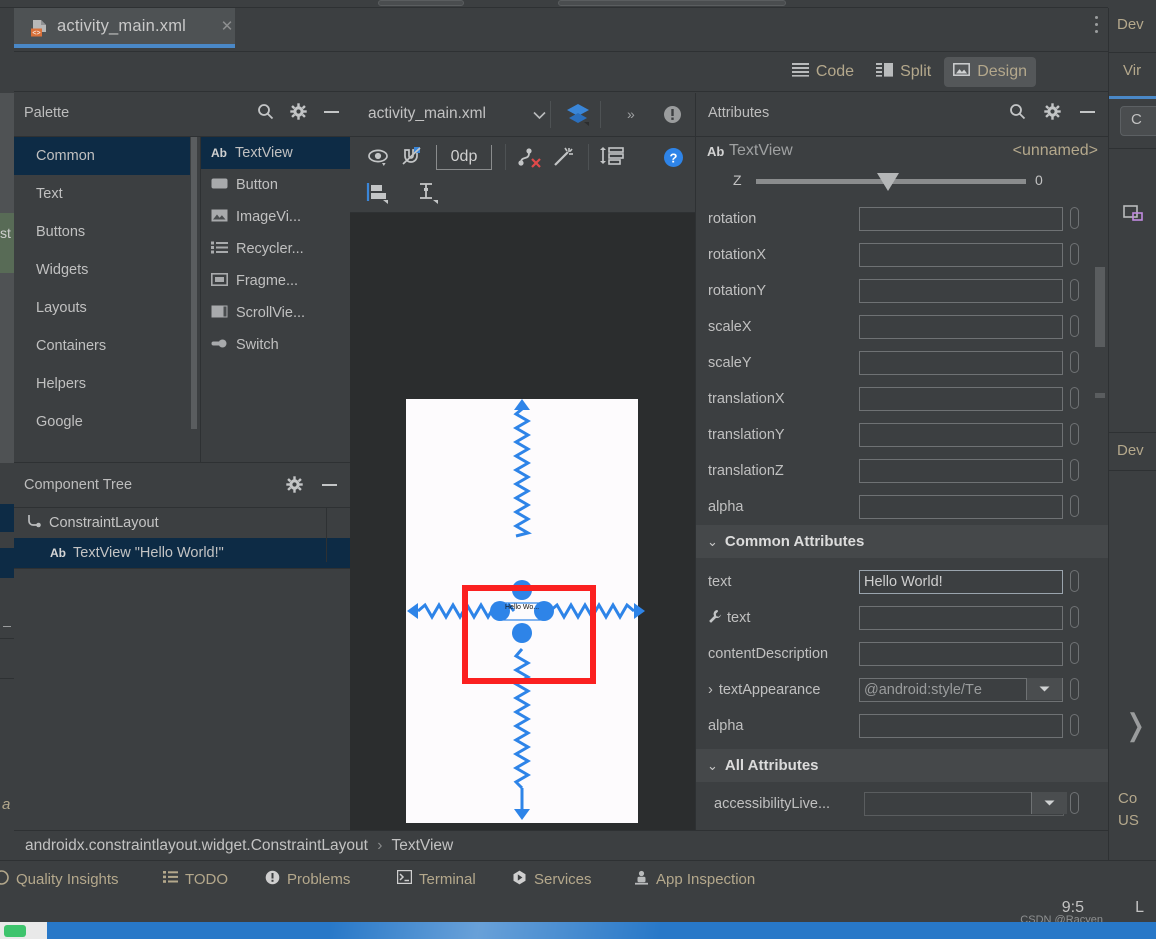 The image size is (1156, 939). Describe the element at coordinates (961, 582) in the screenshot. I see `attr-input-text: Hello World!` at that location.